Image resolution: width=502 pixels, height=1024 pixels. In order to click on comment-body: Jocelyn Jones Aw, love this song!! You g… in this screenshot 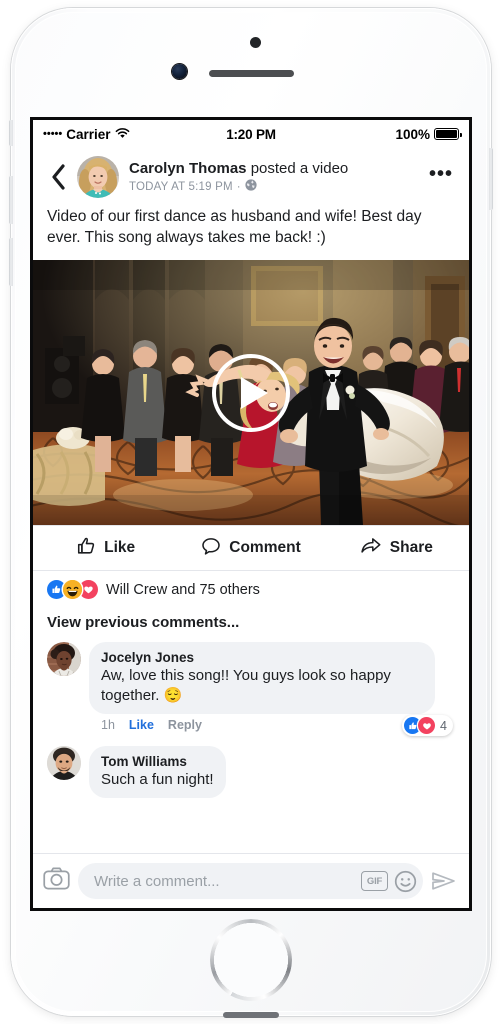, I will do `click(272, 689)`.